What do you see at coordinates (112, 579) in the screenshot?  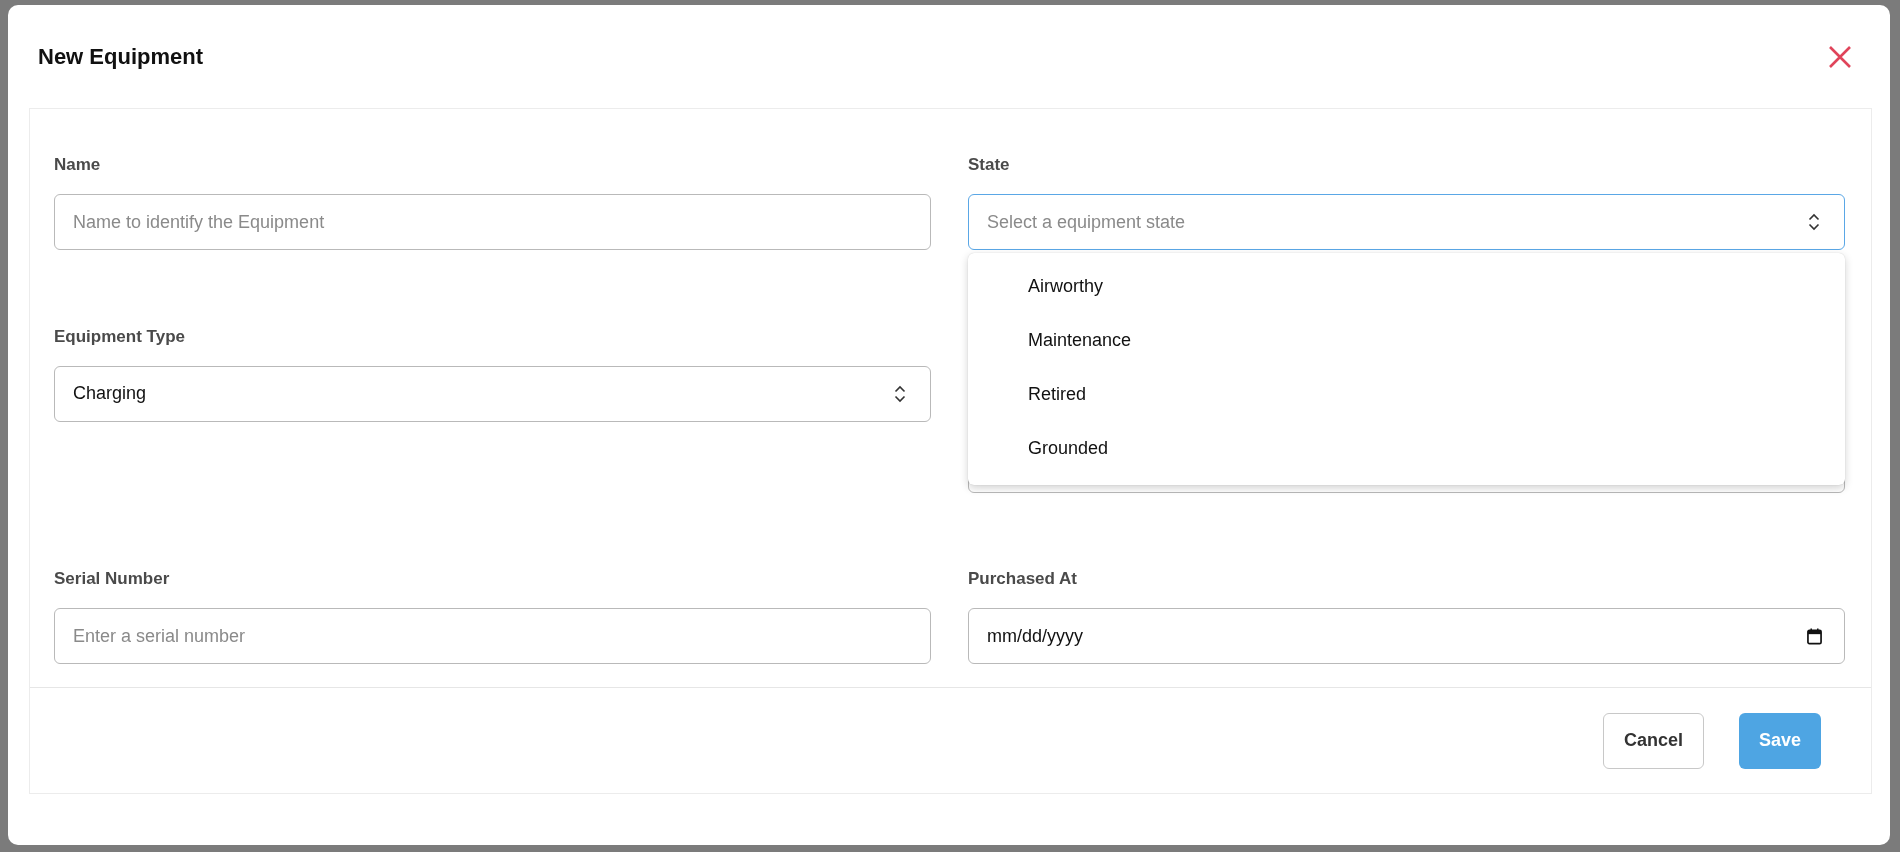 I see `field-label: Serial Number` at bounding box center [112, 579].